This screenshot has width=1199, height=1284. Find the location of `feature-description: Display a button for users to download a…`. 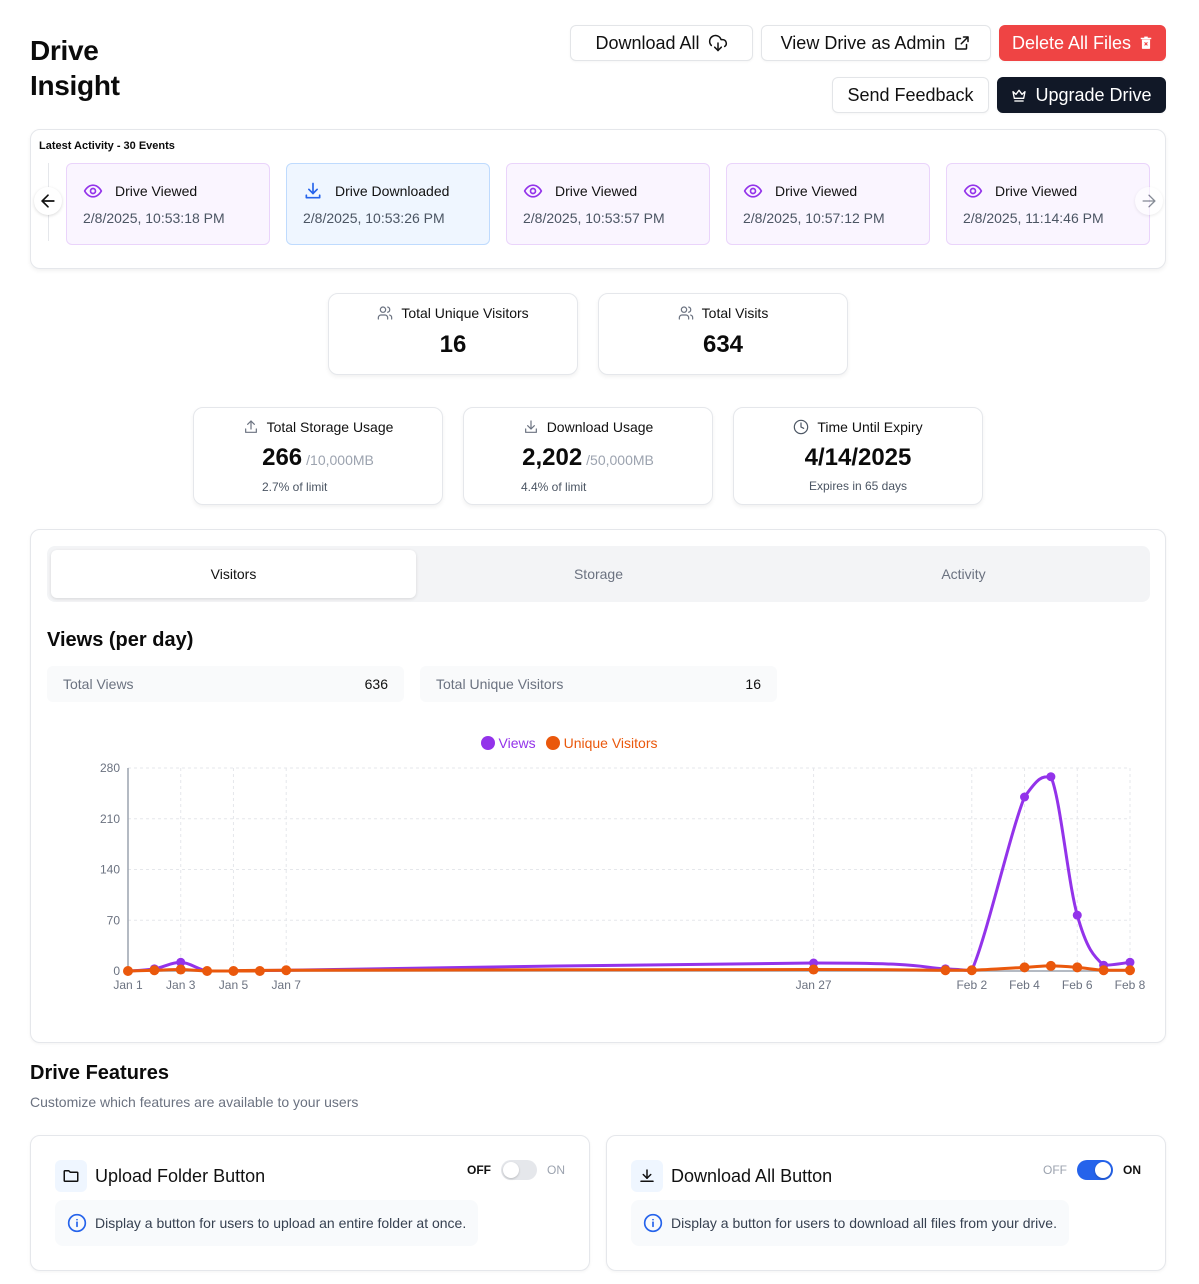

feature-description: Display a button for users to download a… is located at coordinates (850, 1223).